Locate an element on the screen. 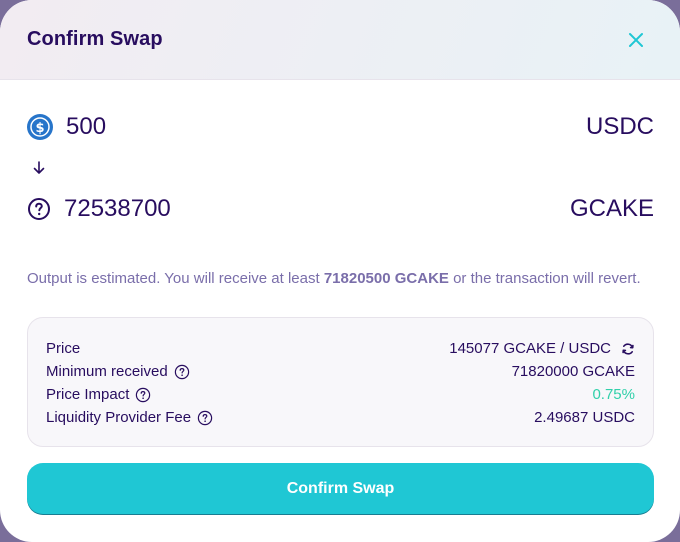 The width and height of the screenshot is (680, 542). output-symbol: GCAKE is located at coordinates (611, 208).